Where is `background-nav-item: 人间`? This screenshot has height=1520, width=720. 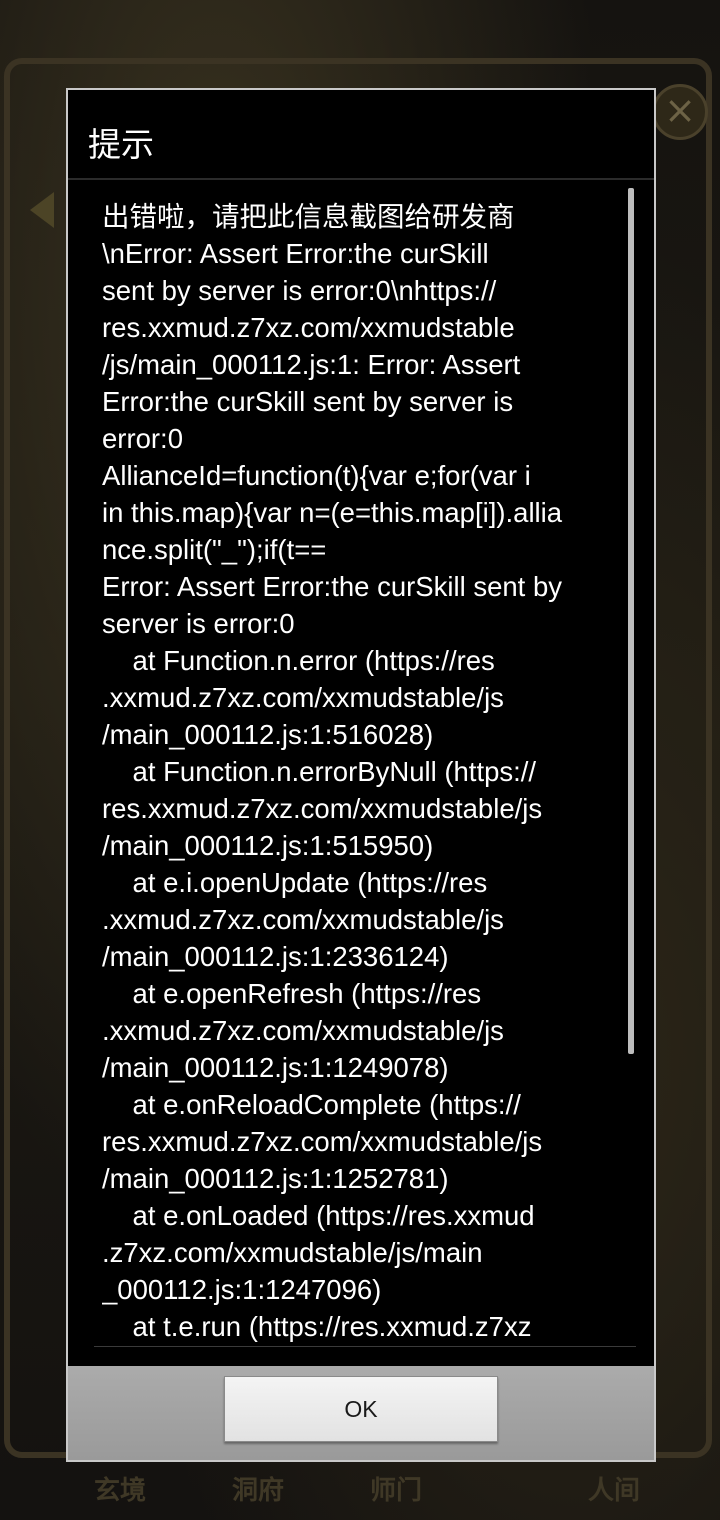 background-nav-item: 人间 is located at coordinates (614, 1491).